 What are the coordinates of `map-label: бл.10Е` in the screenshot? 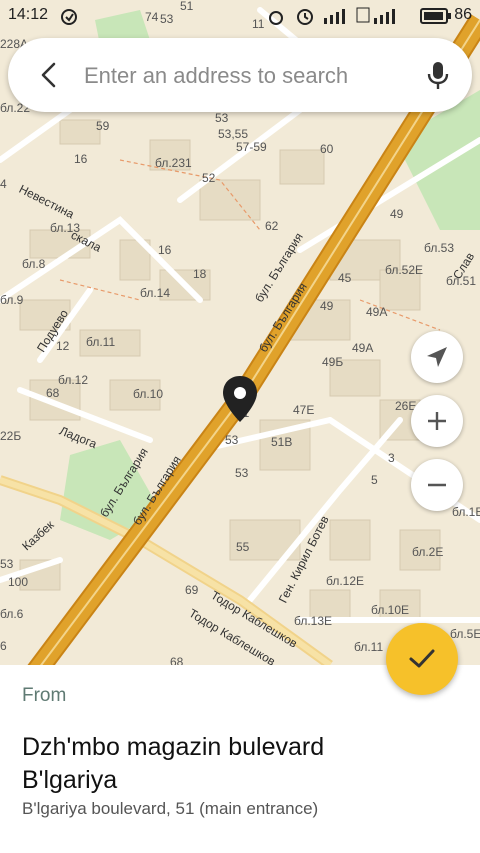 It's located at (390, 610).